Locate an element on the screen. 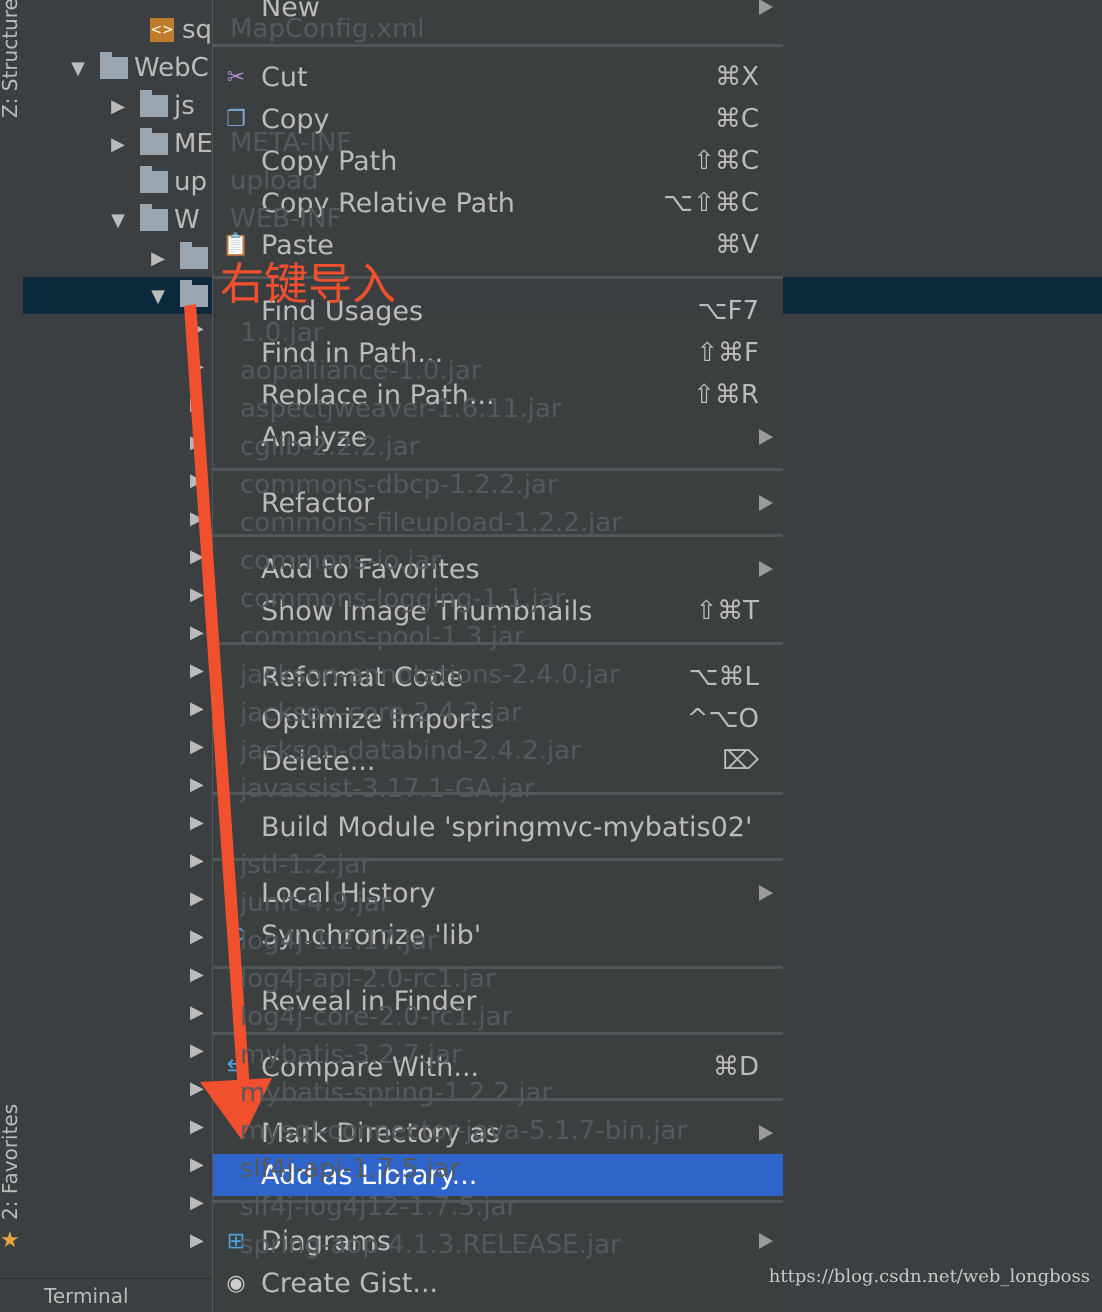  tree-row-classes: ▶ is located at coordinates (181, 258).